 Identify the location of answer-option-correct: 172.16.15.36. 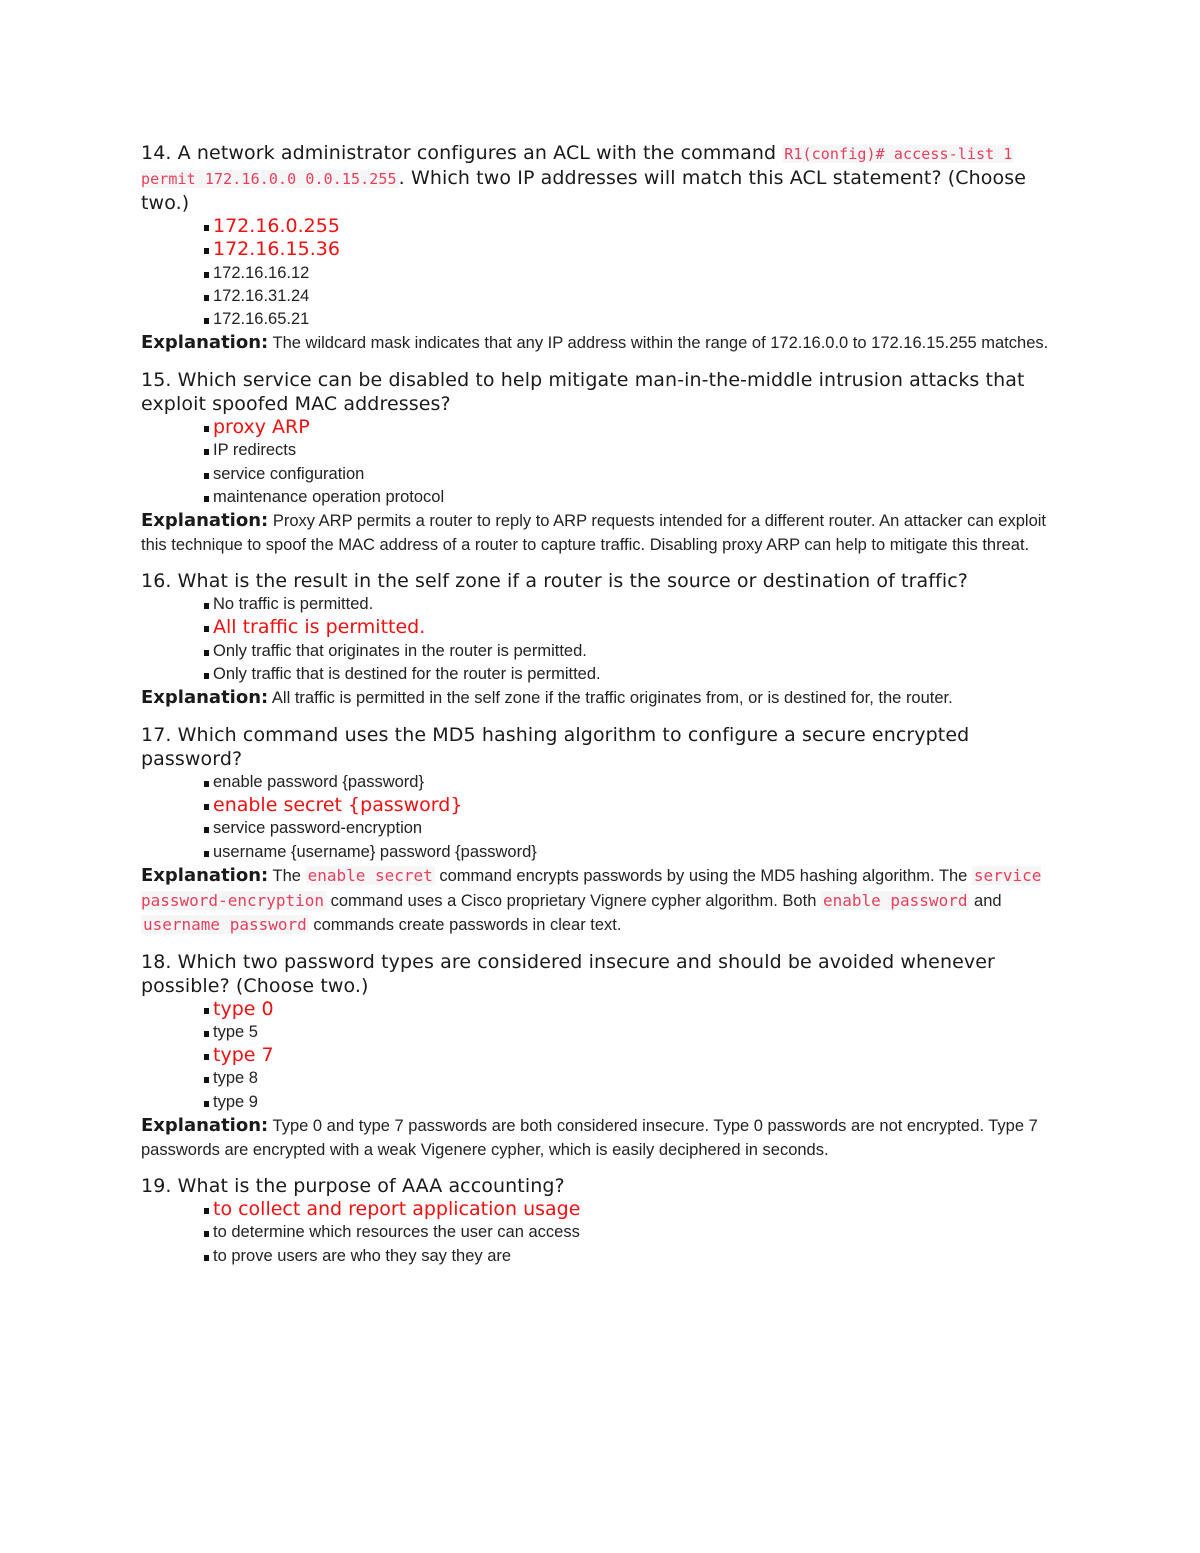
(632, 249).